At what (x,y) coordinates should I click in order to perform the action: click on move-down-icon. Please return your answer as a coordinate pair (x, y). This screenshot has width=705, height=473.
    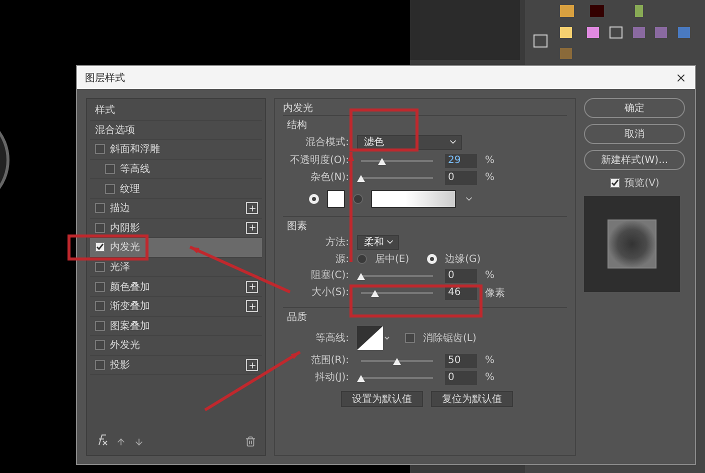
    Looking at the image, I should click on (139, 441).